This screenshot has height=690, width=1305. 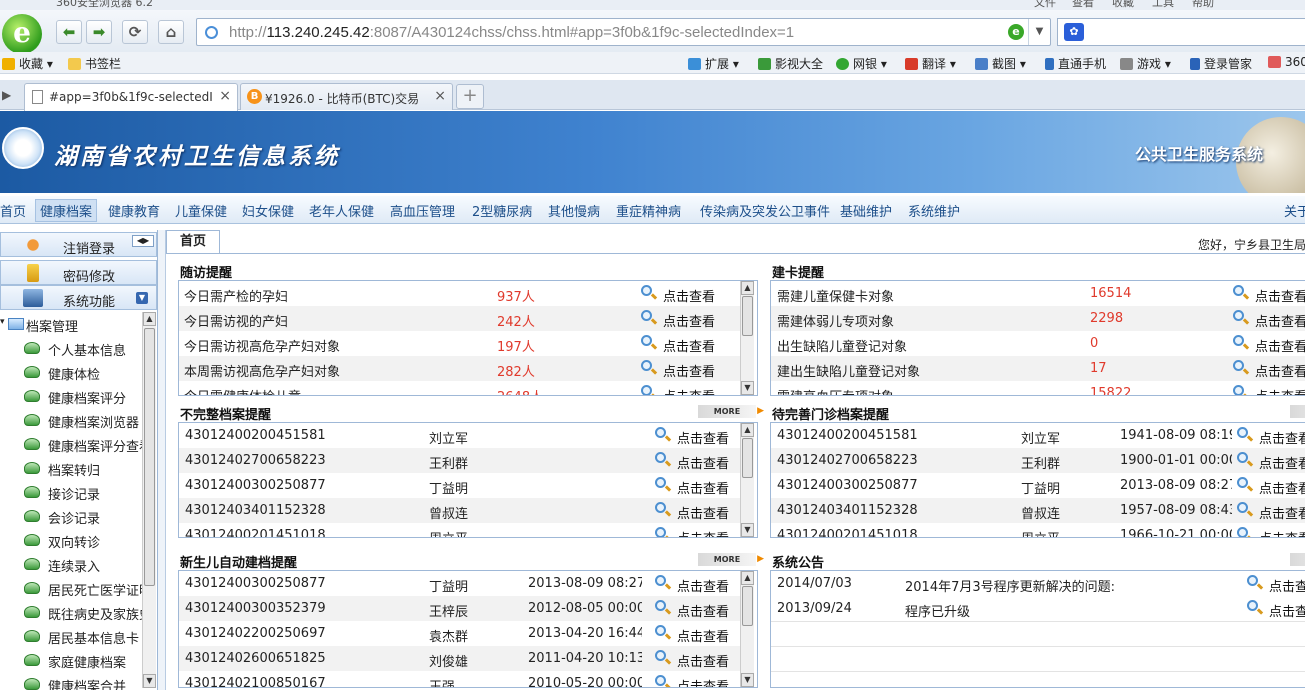 What do you see at coordinates (1038, 318) in the screenshot?
I see `list-item: 需建体弱儿专项对象 2298 点击查看` at bounding box center [1038, 318].